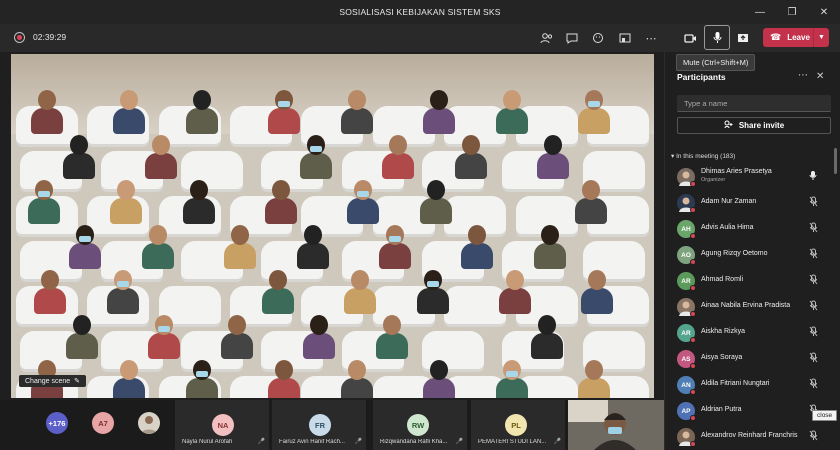 The width and height of the screenshot is (840, 450). I want to click on panel-title: Participants, so click(701, 77).